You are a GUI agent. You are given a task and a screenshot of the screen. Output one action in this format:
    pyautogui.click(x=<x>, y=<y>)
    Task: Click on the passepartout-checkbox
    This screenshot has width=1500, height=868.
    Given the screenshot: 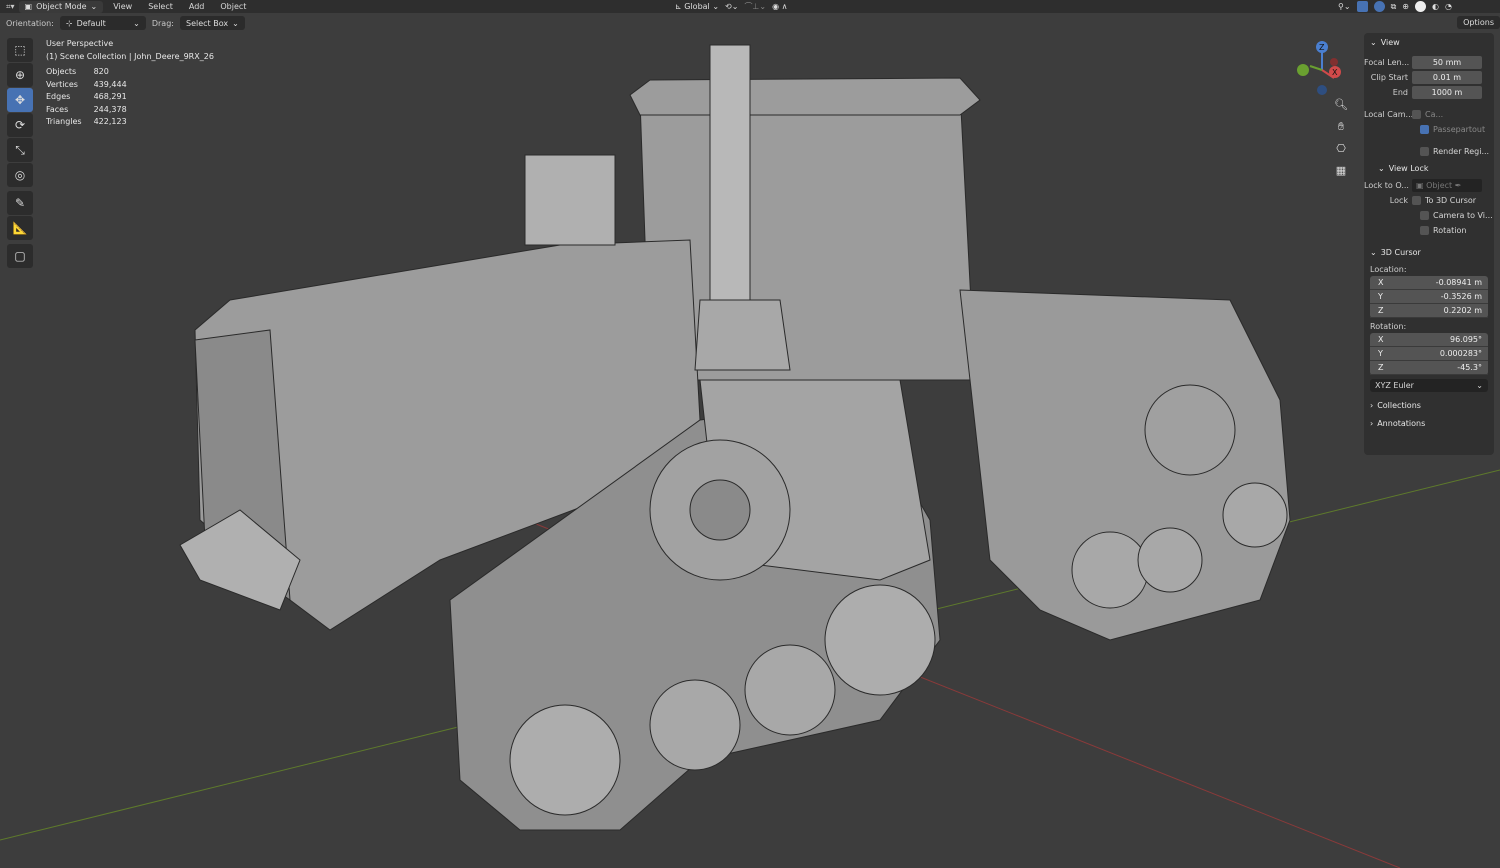 What is the action you would take?
    pyautogui.click(x=1424, y=129)
    